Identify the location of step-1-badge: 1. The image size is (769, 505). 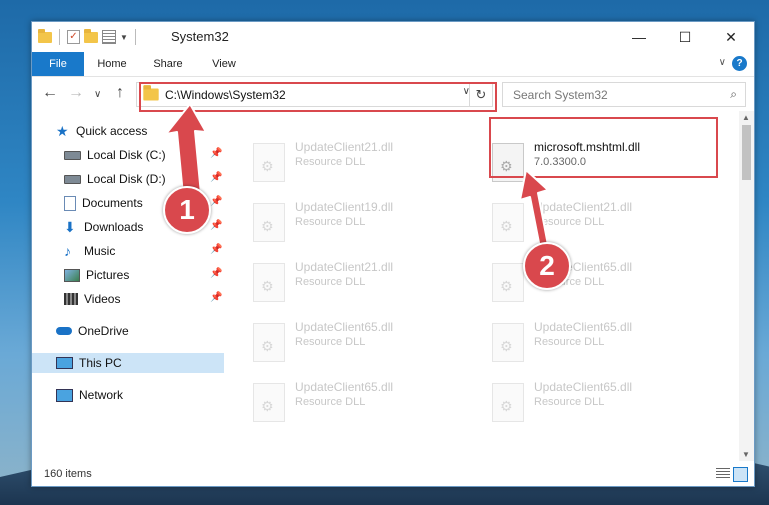
(187, 210).